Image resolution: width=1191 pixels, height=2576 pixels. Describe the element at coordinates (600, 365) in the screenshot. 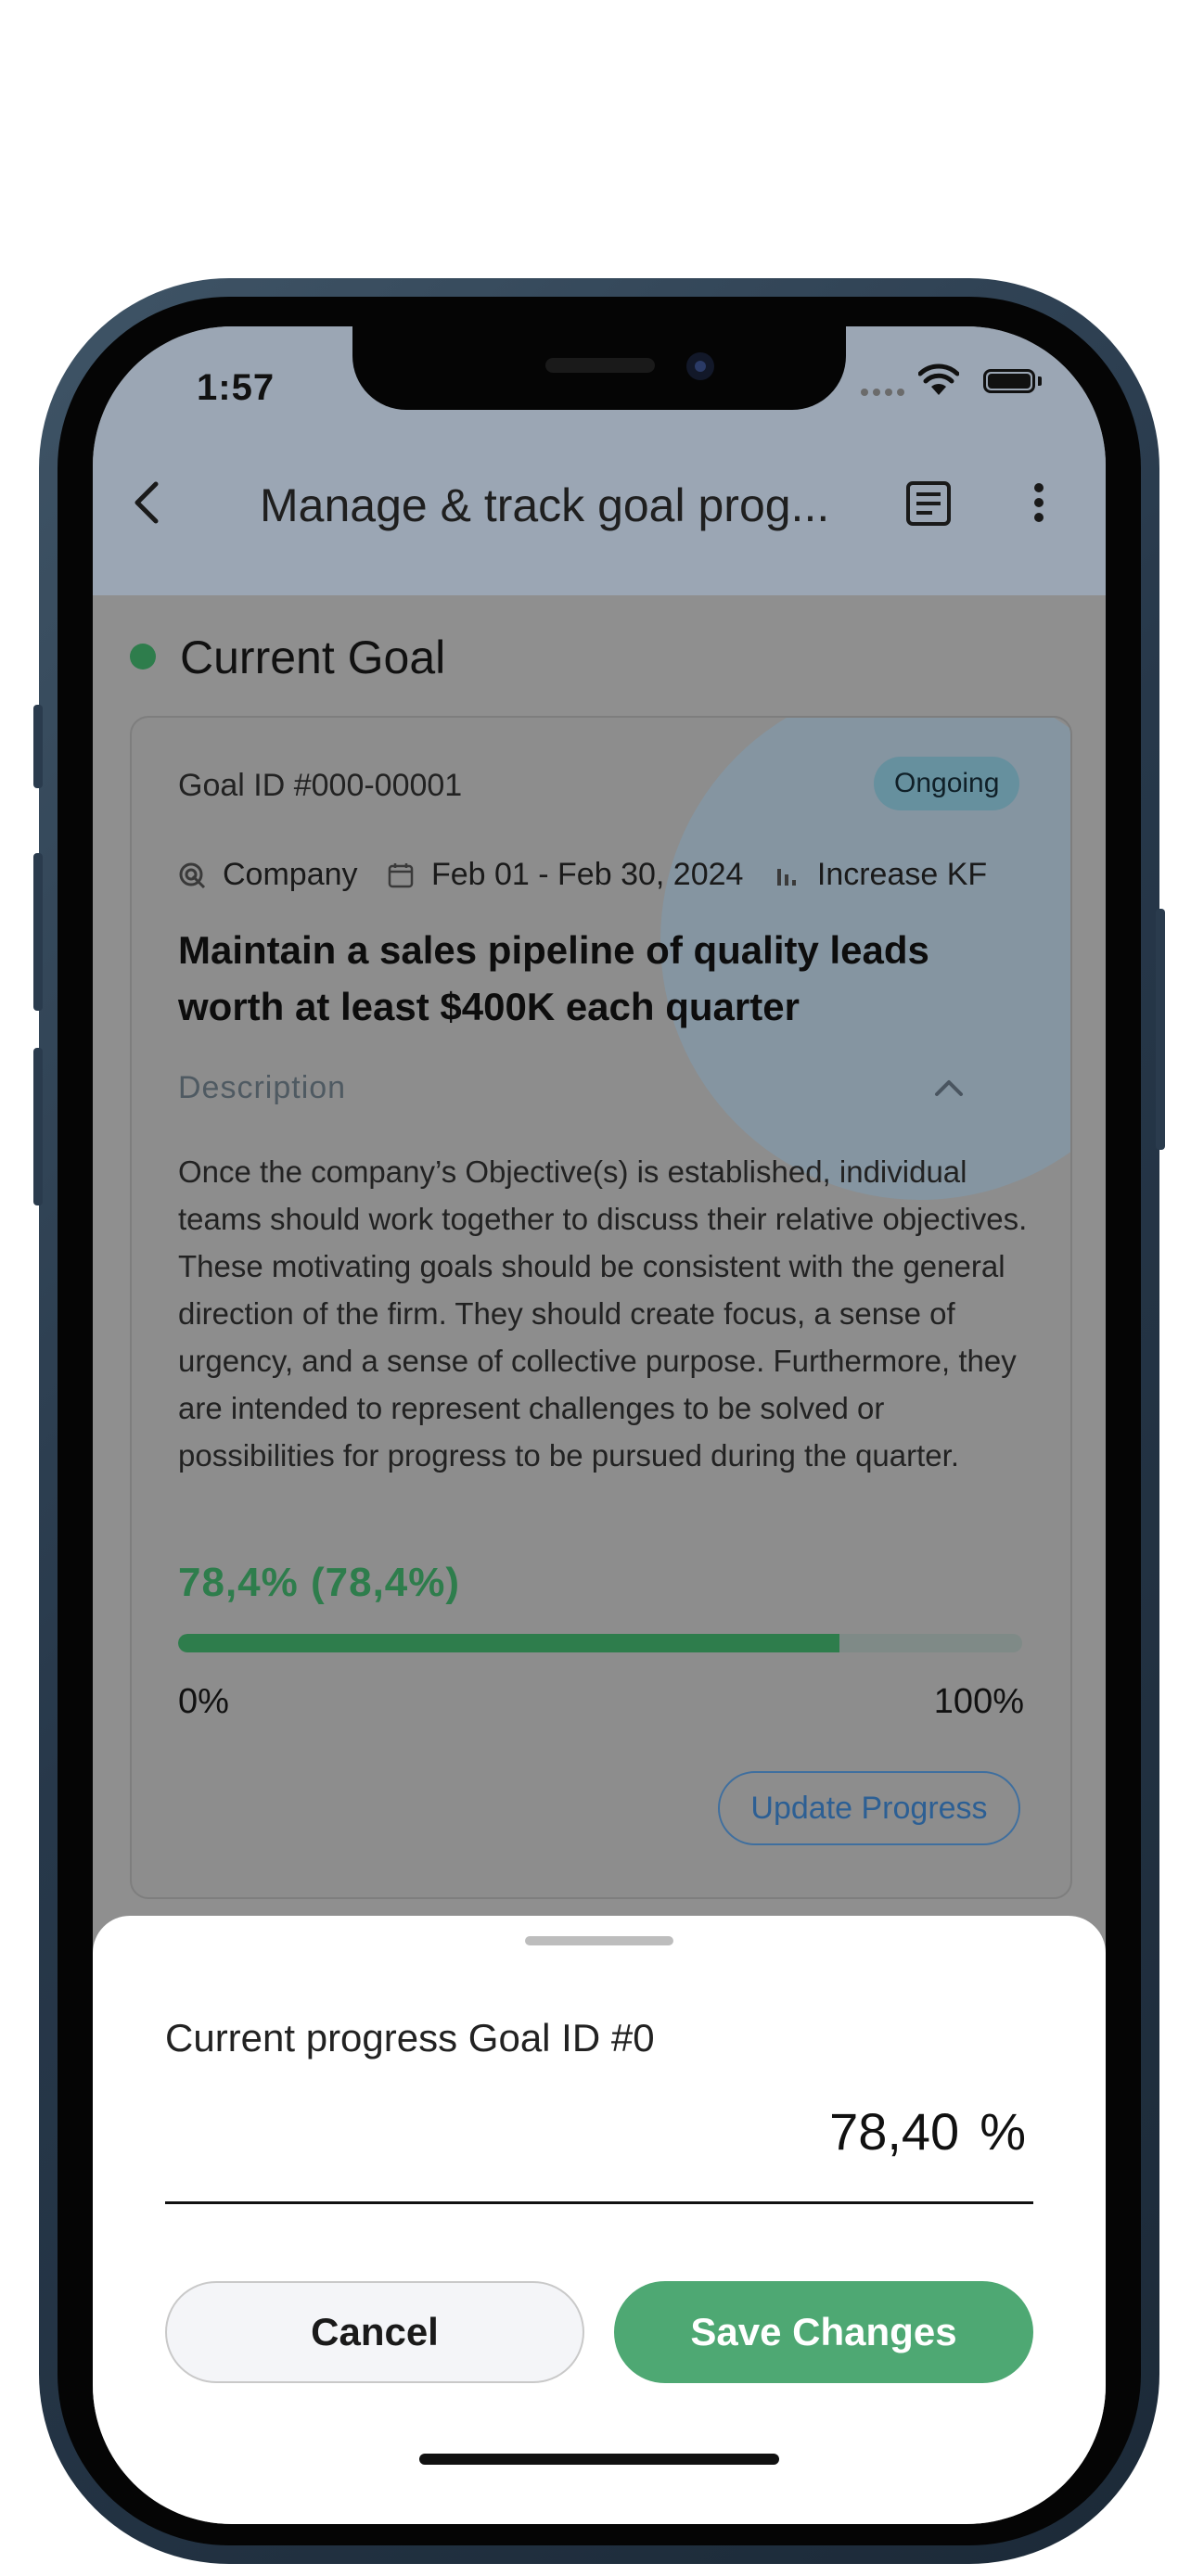

I see `earpiece-speaker` at that location.